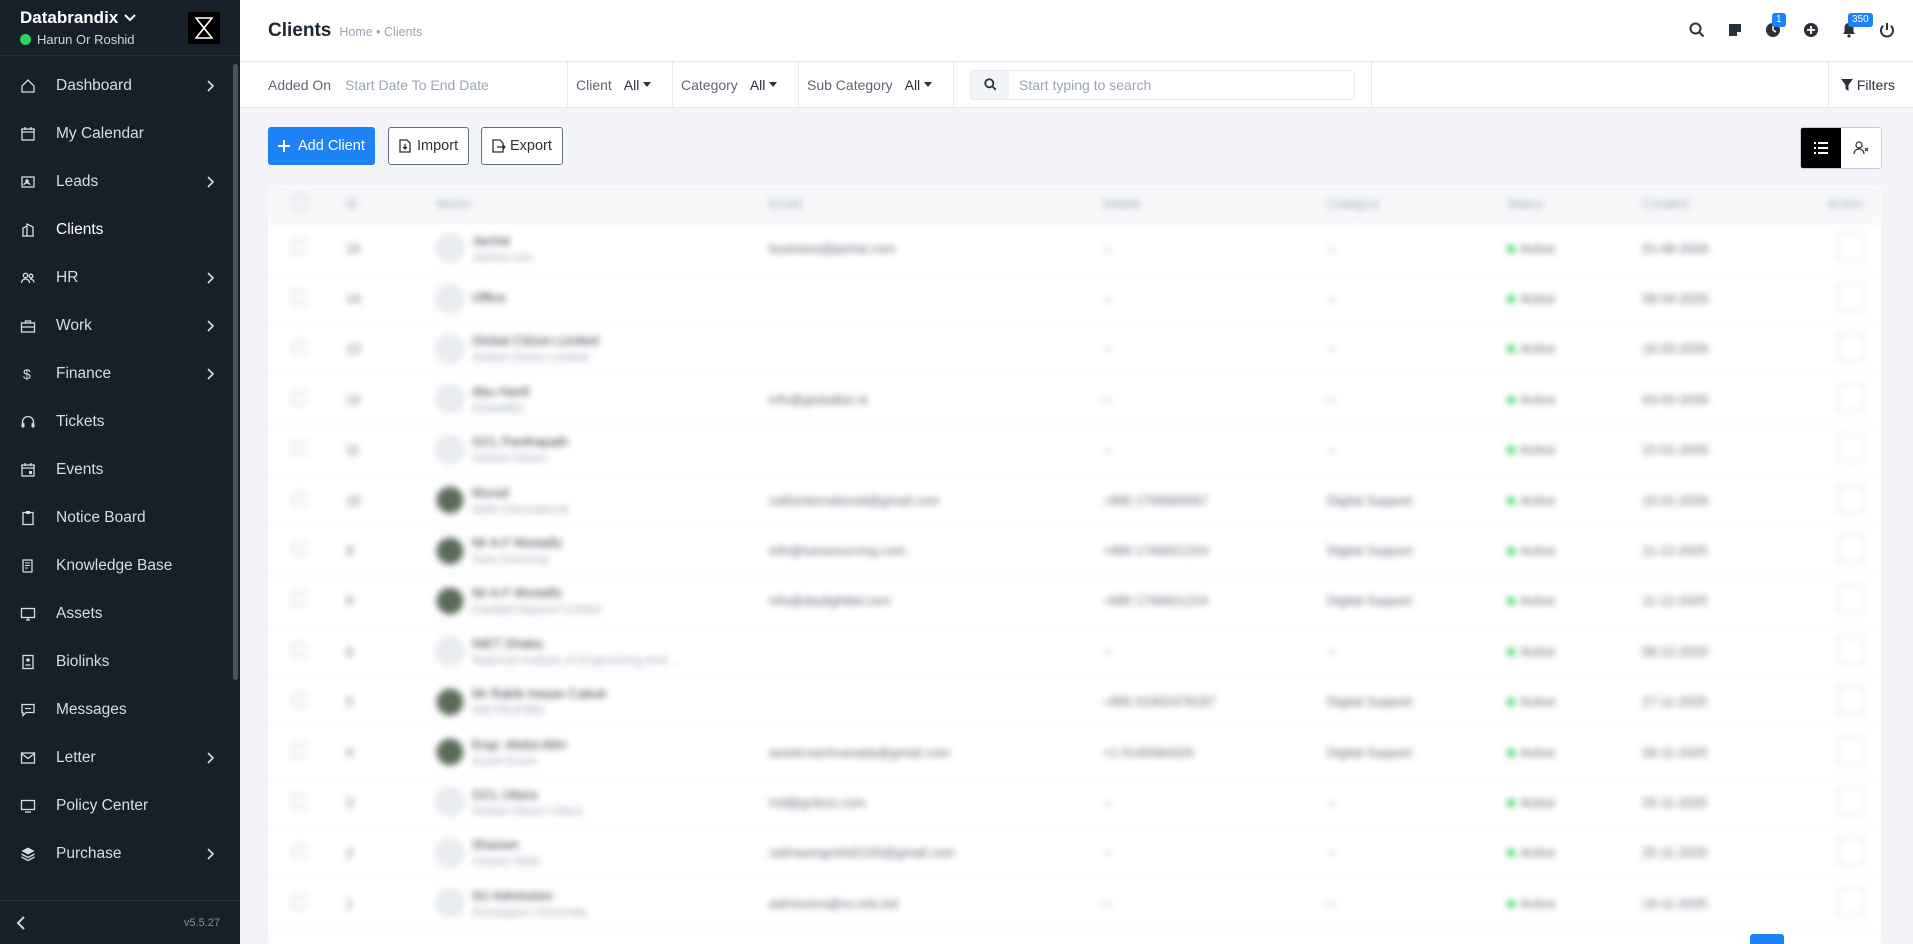  Describe the element at coordinates (876, 84) in the screenshot. I see `subcategory-filter: Sub Category All` at that location.